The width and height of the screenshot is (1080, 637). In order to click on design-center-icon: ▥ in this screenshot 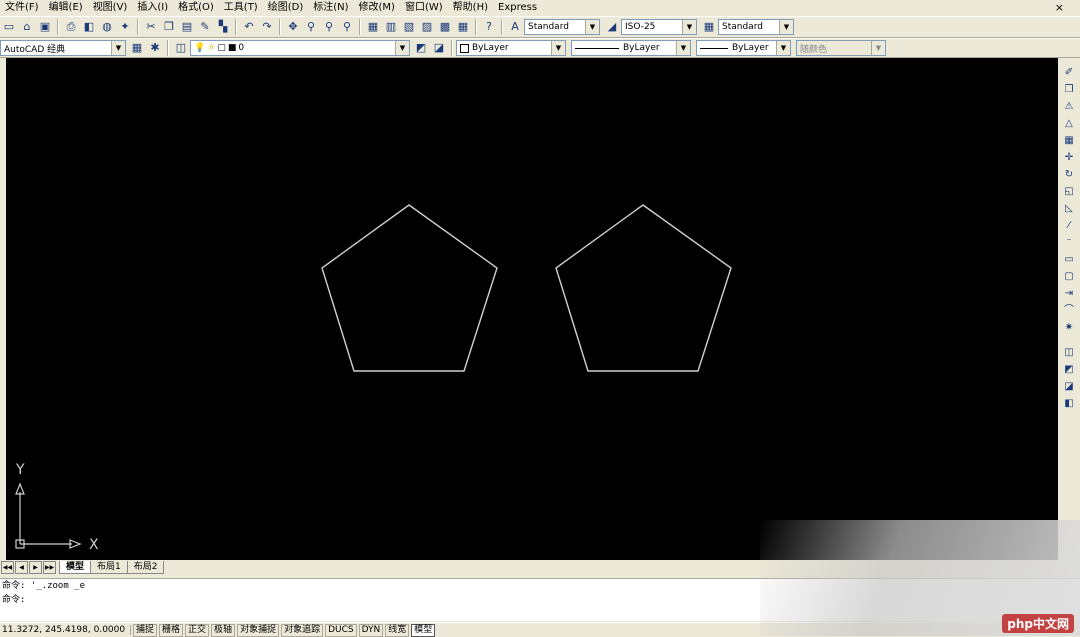, I will do `click(391, 27)`.